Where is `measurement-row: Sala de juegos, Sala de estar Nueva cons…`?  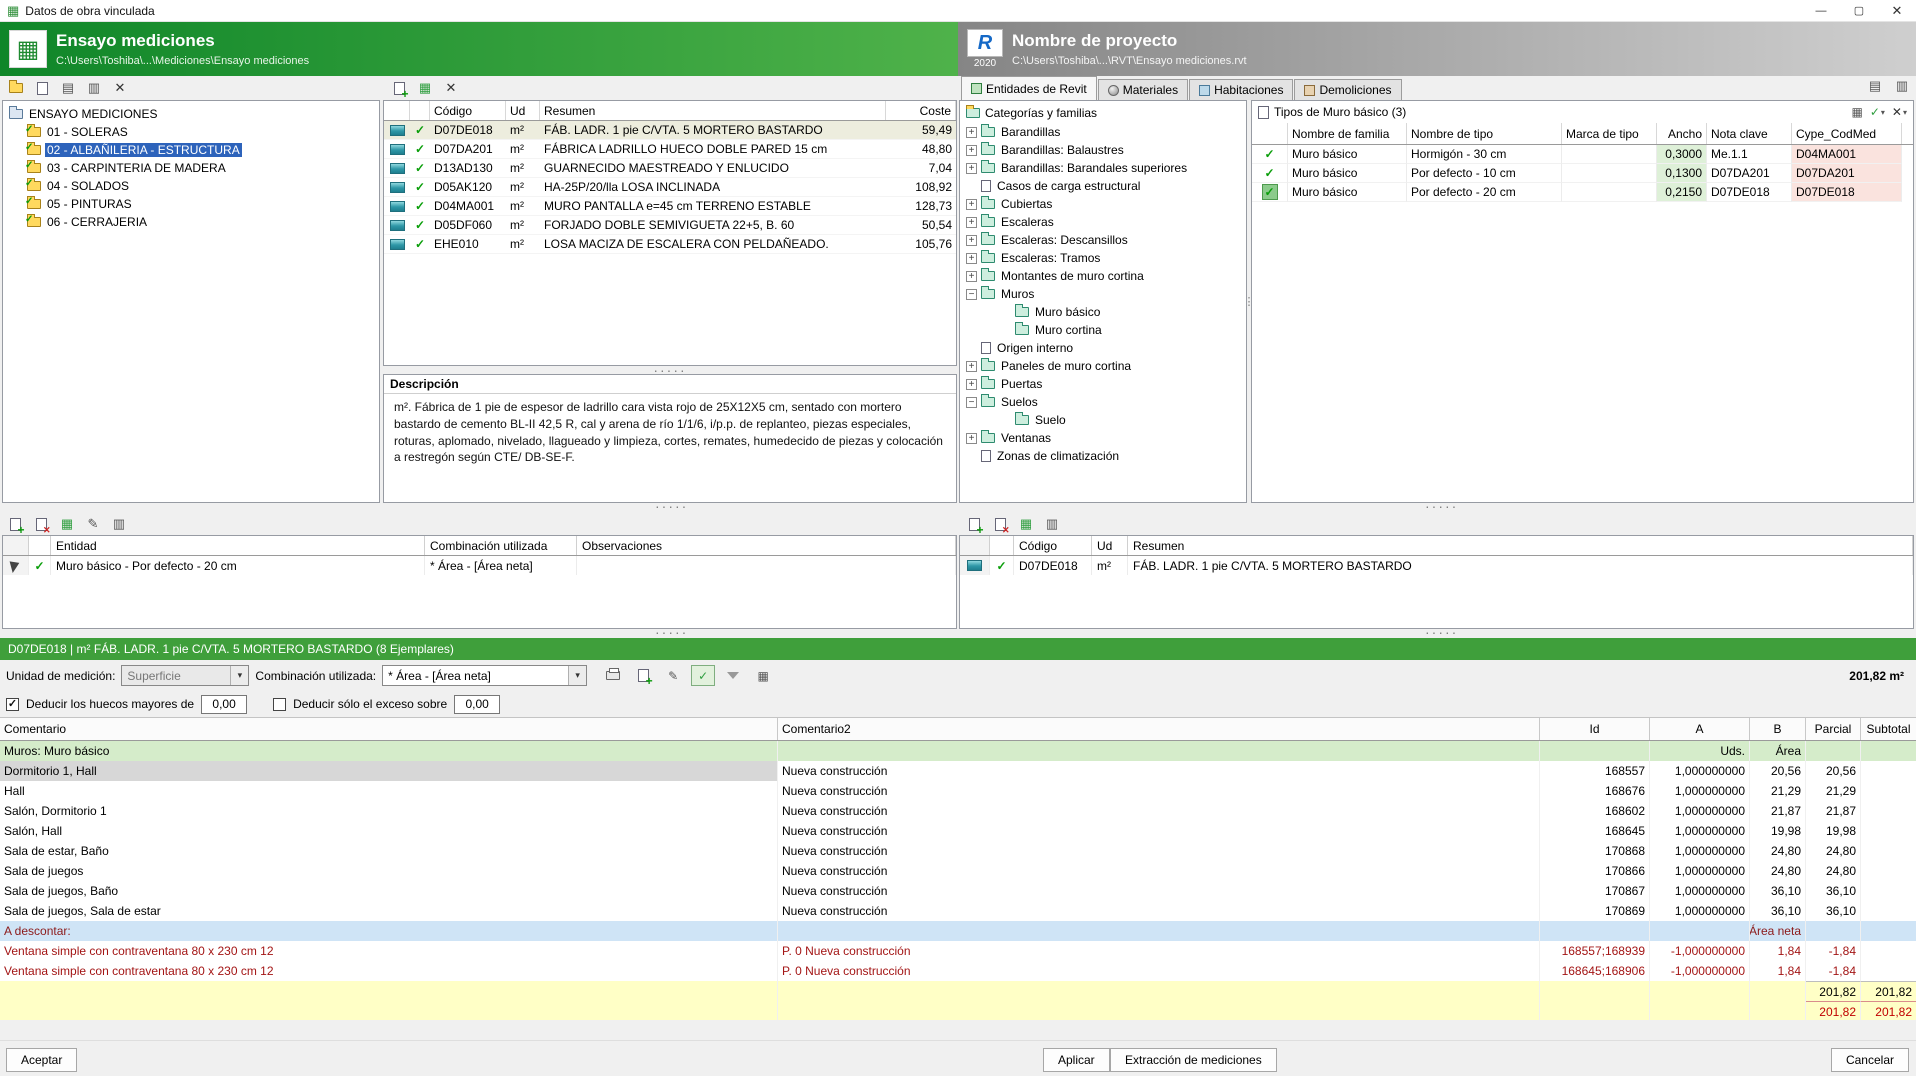
measurement-row: Sala de juegos, Sala de estar Nueva cons… is located at coordinates (958, 911).